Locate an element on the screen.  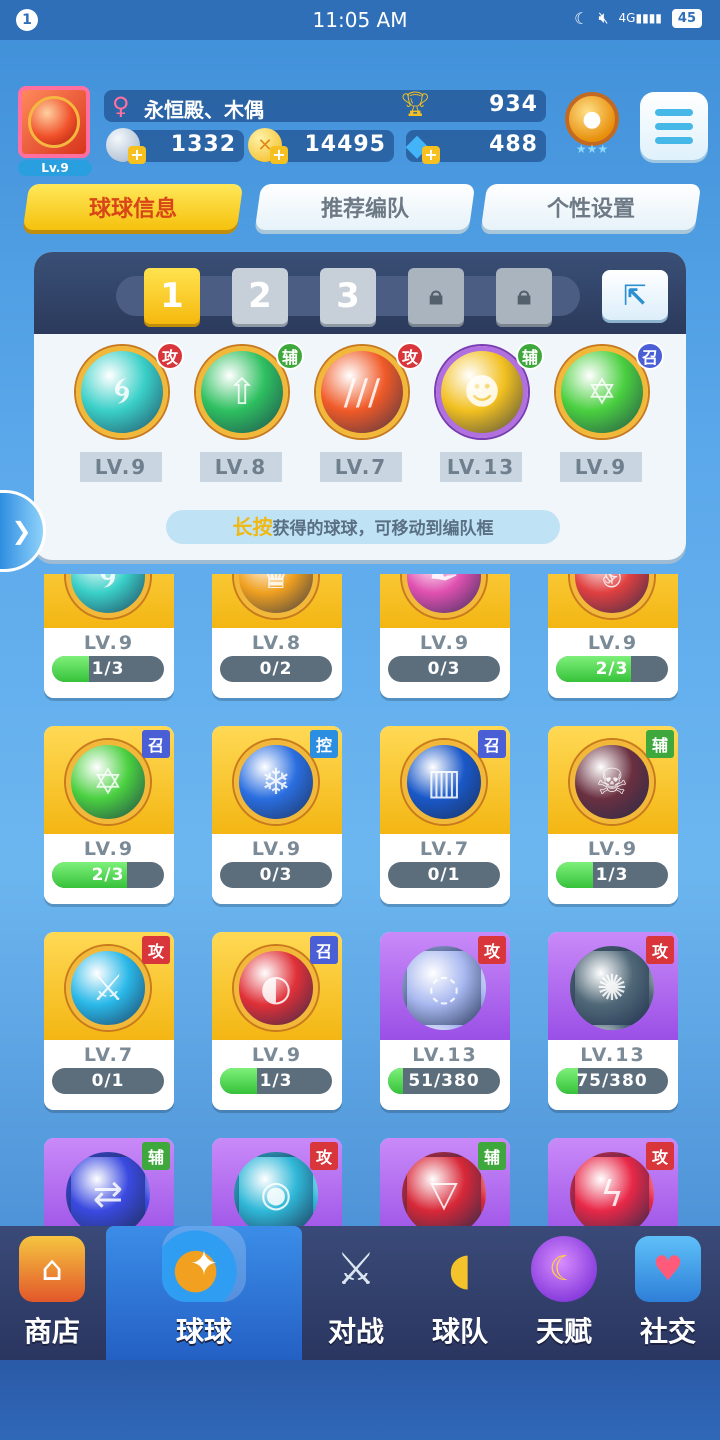
ball-card: 🌀︎ LV.9 1/3 is located at coordinates (109, 636).